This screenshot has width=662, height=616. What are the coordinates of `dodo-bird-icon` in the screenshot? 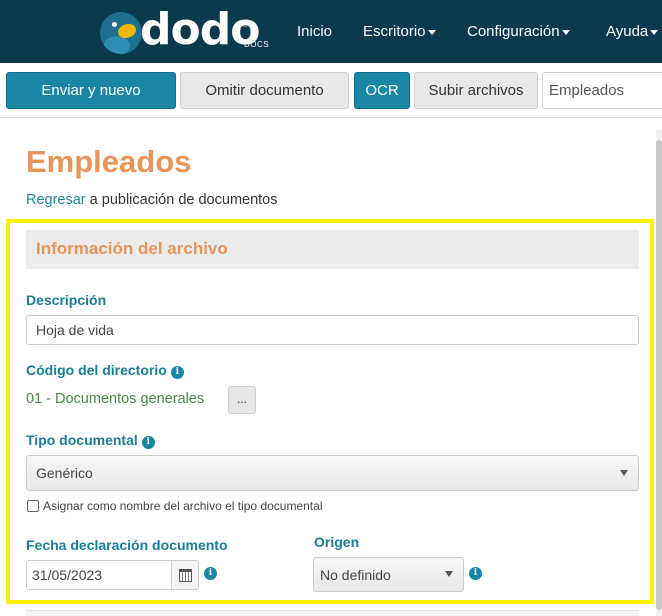 It's located at (121, 33).